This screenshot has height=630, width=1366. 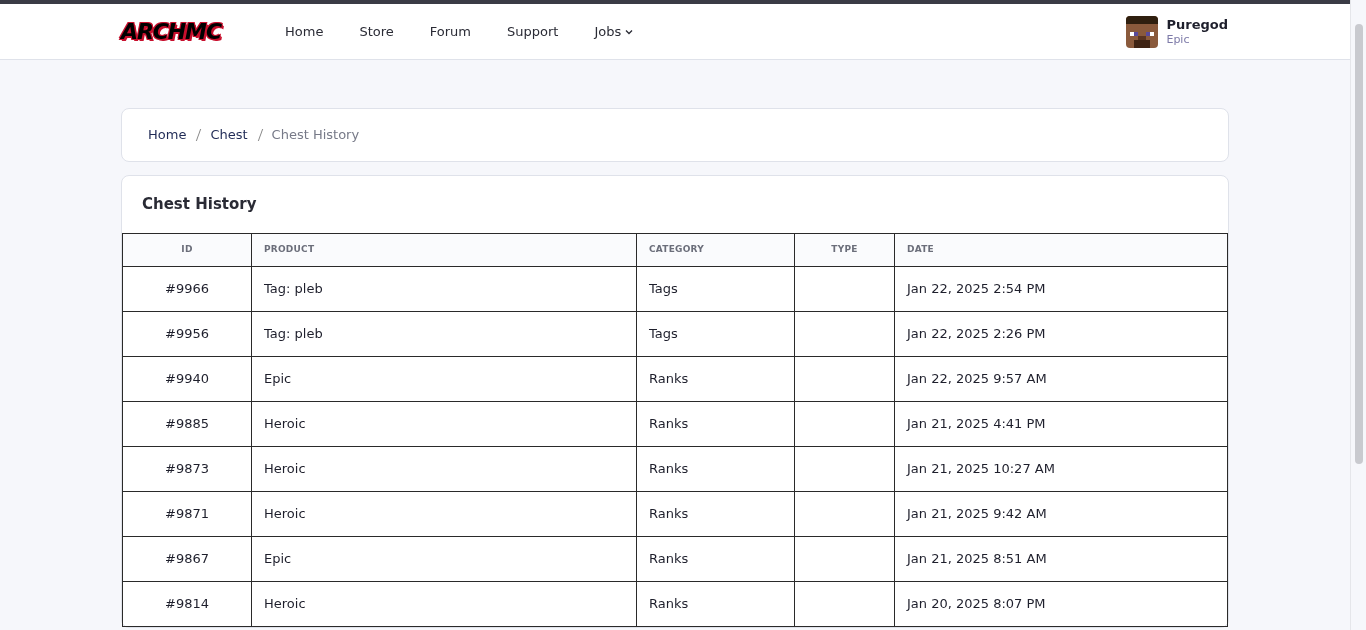 I want to click on table-cell: Jan 20, 2025 8:07 PM, so click(x=1061, y=604).